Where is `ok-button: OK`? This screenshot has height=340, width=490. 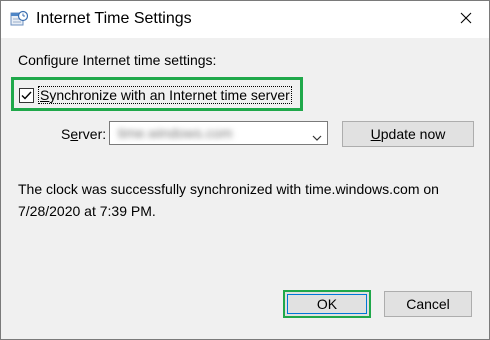
ok-button: OK is located at coordinates (327, 304).